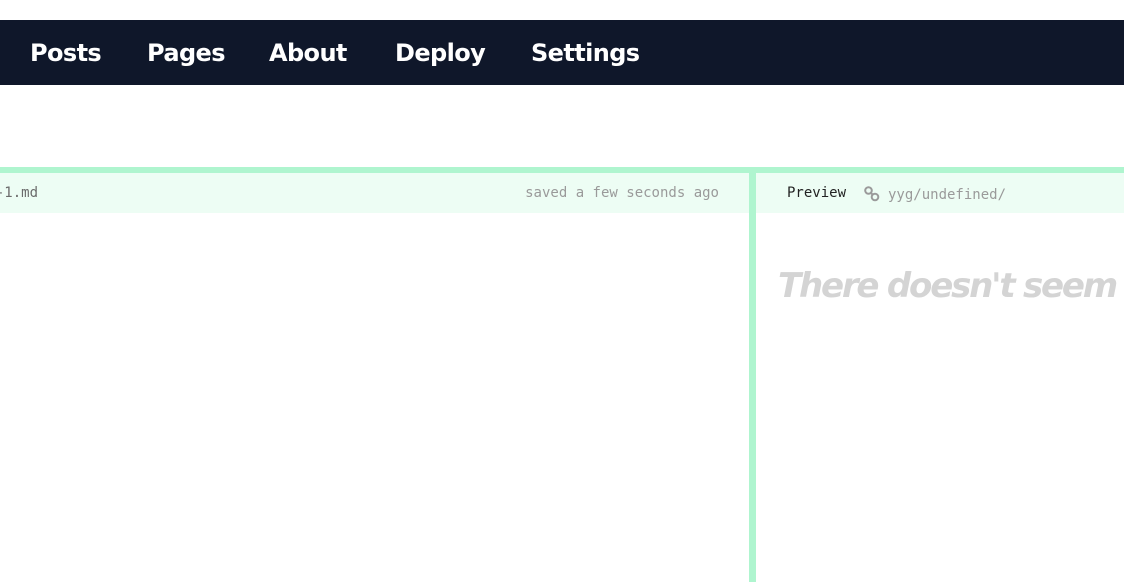 This screenshot has height=582, width=1124. What do you see at coordinates (186, 53) in the screenshot?
I see `nav-item-pages: Pages` at bounding box center [186, 53].